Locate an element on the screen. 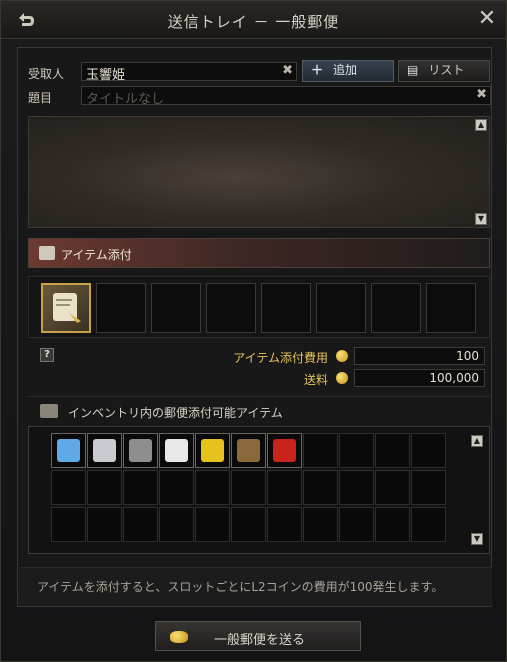  inventory-section-header: インベントリ内の郵便添付可能アイテム is located at coordinates (259, 410).